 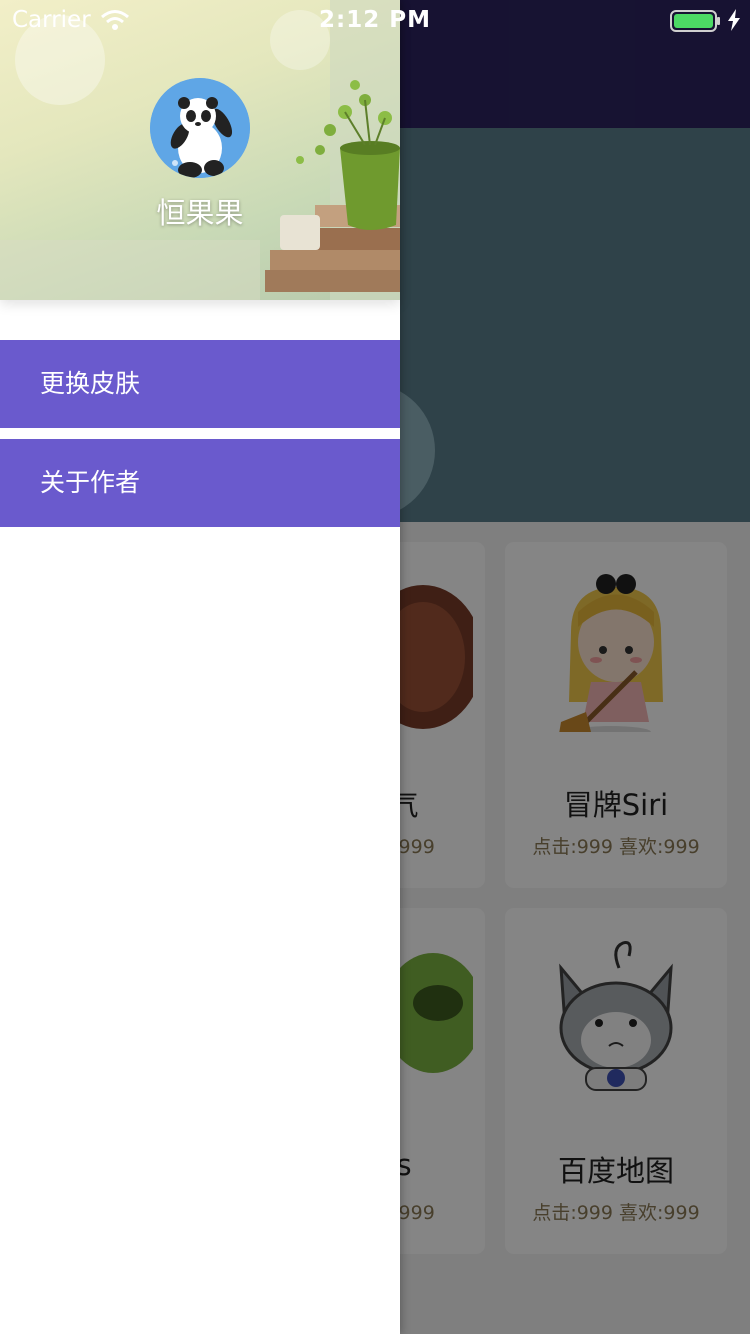 I want to click on charging-bolt-icon, so click(x=734, y=20).